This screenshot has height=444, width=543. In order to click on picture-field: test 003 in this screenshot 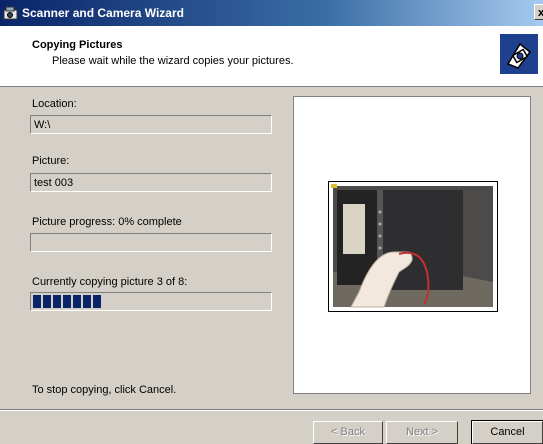, I will do `click(151, 182)`.